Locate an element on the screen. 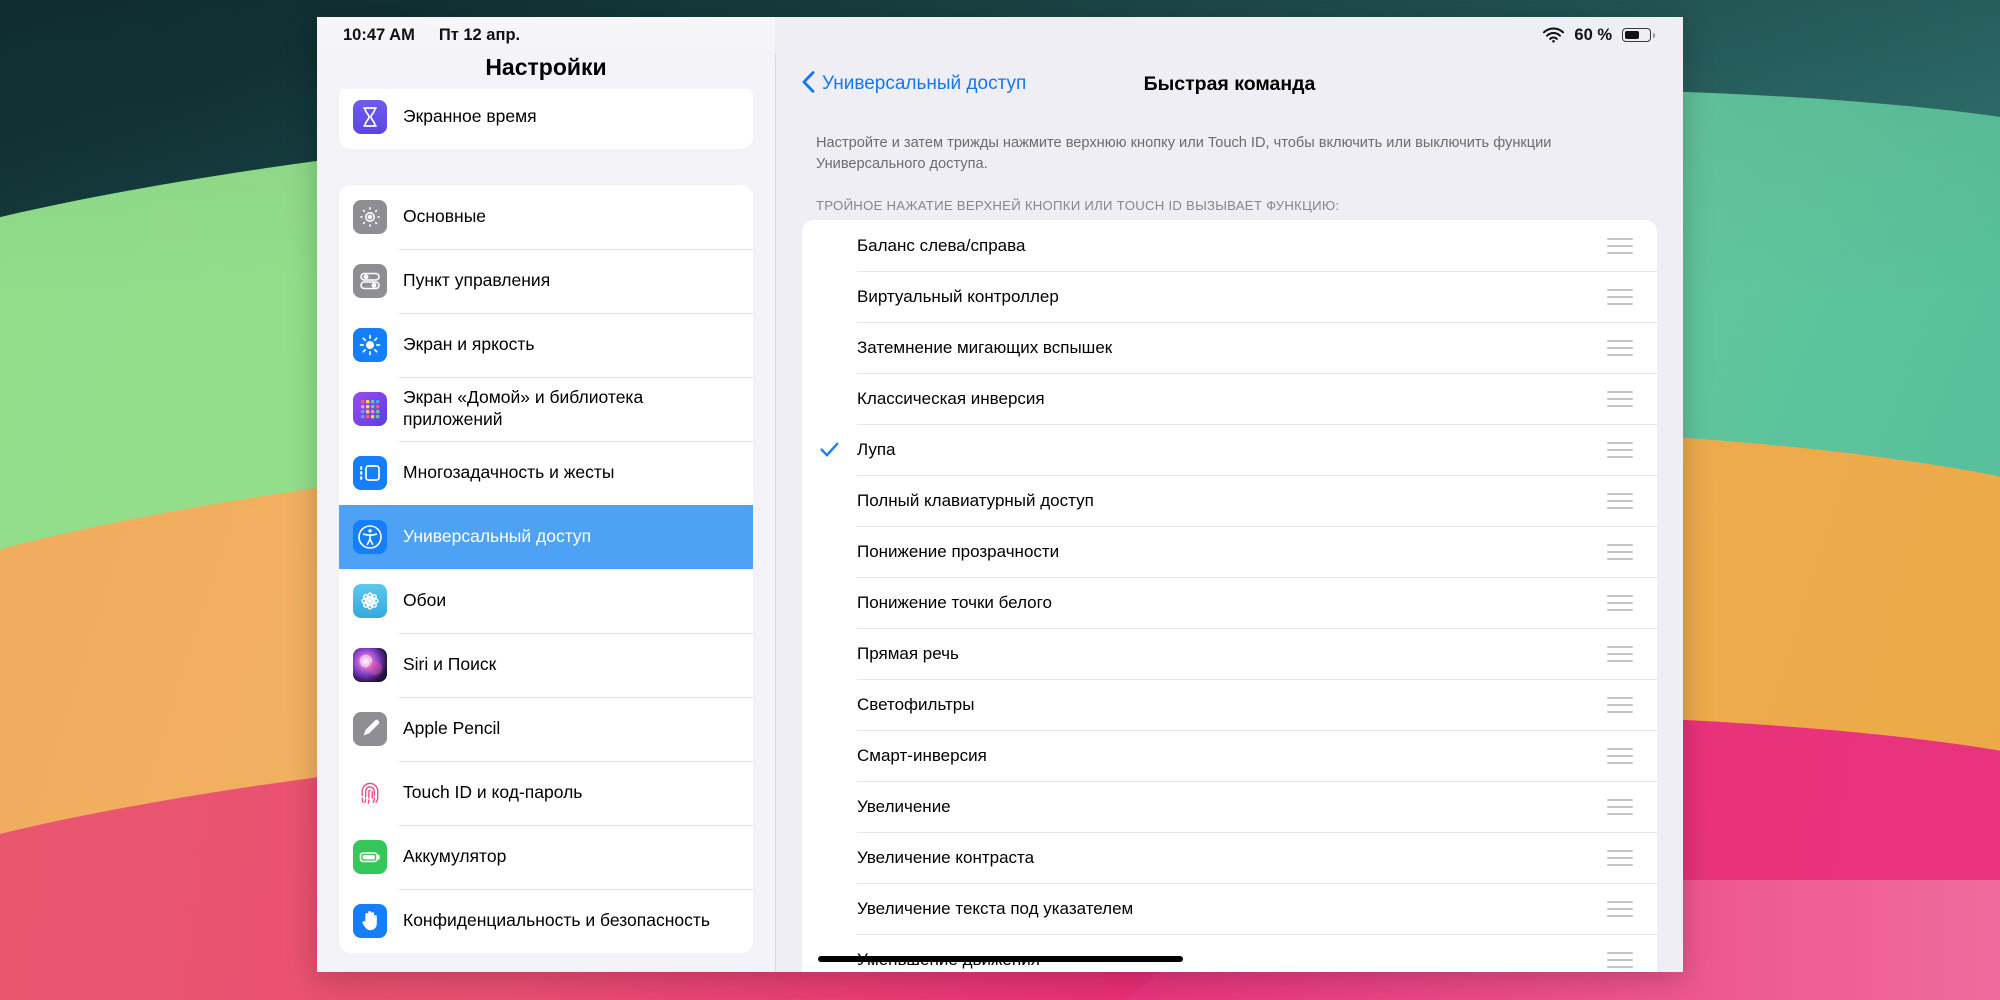  shortcut-option-row: Увеличение is located at coordinates (1229, 806).